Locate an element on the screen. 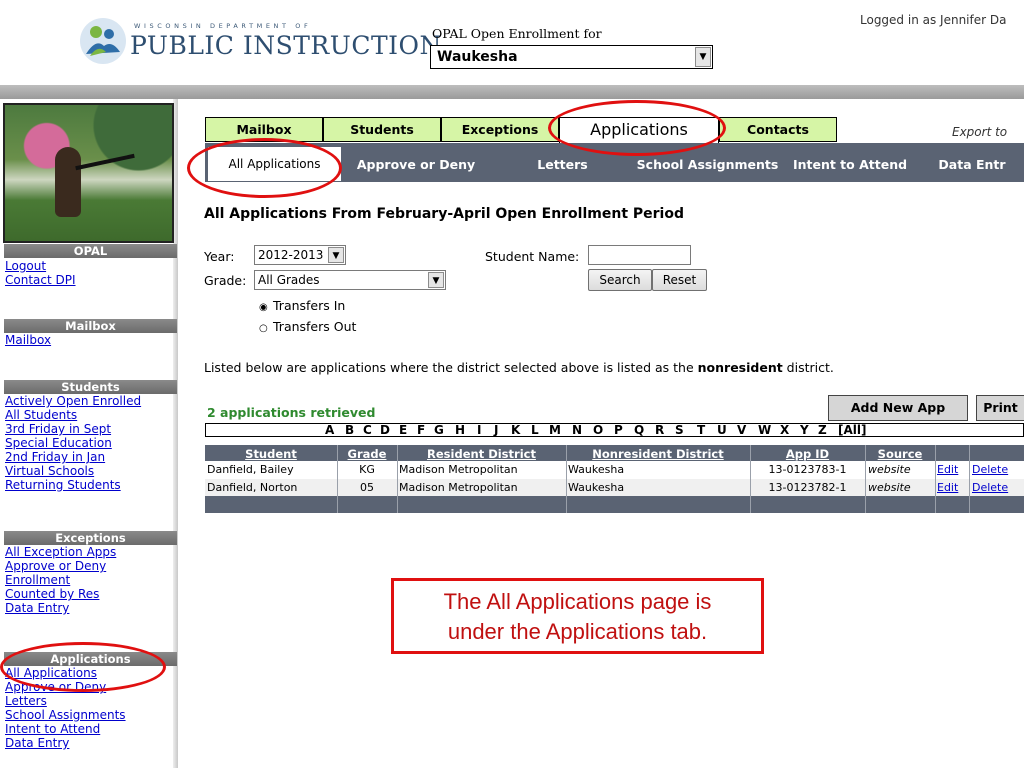 The width and height of the screenshot is (1024, 768). sidebar-link-intent-to-attend: Intent to Attend is located at coordinates (52, 729).